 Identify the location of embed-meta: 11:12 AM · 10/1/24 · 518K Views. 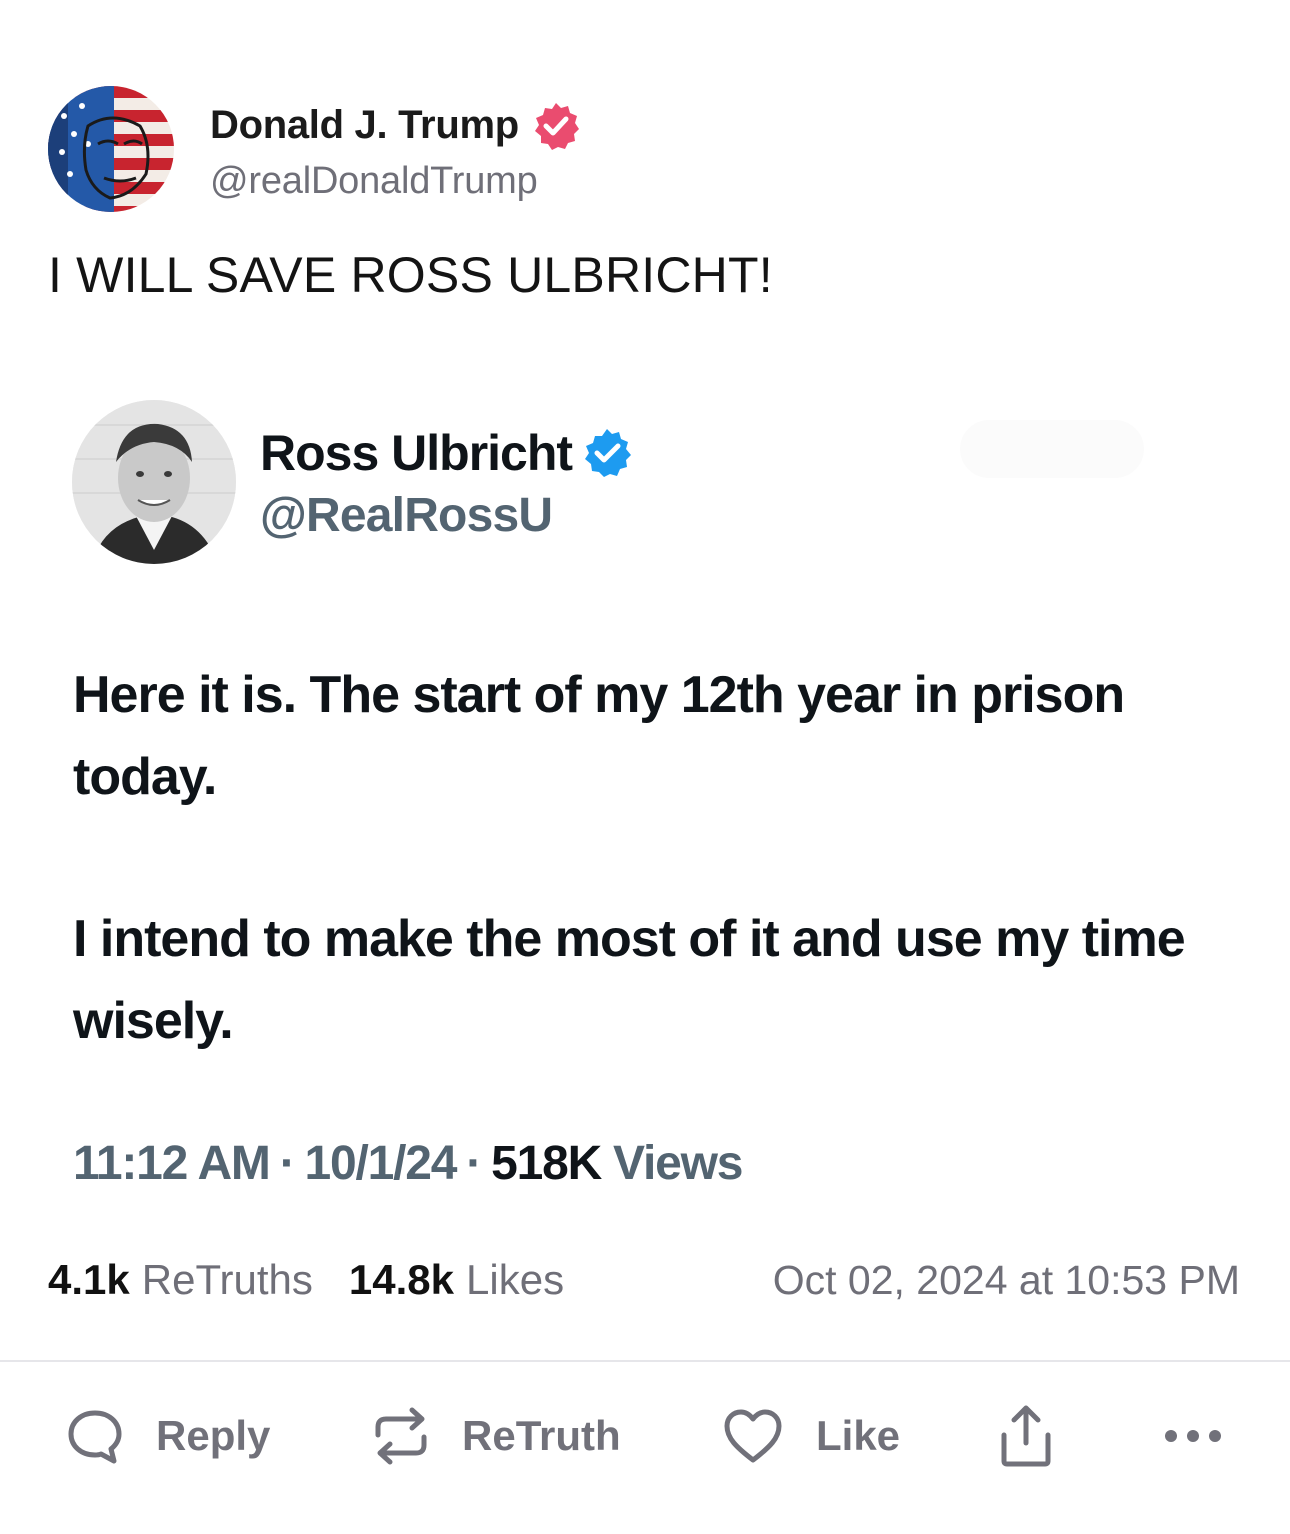
(408, 1163).